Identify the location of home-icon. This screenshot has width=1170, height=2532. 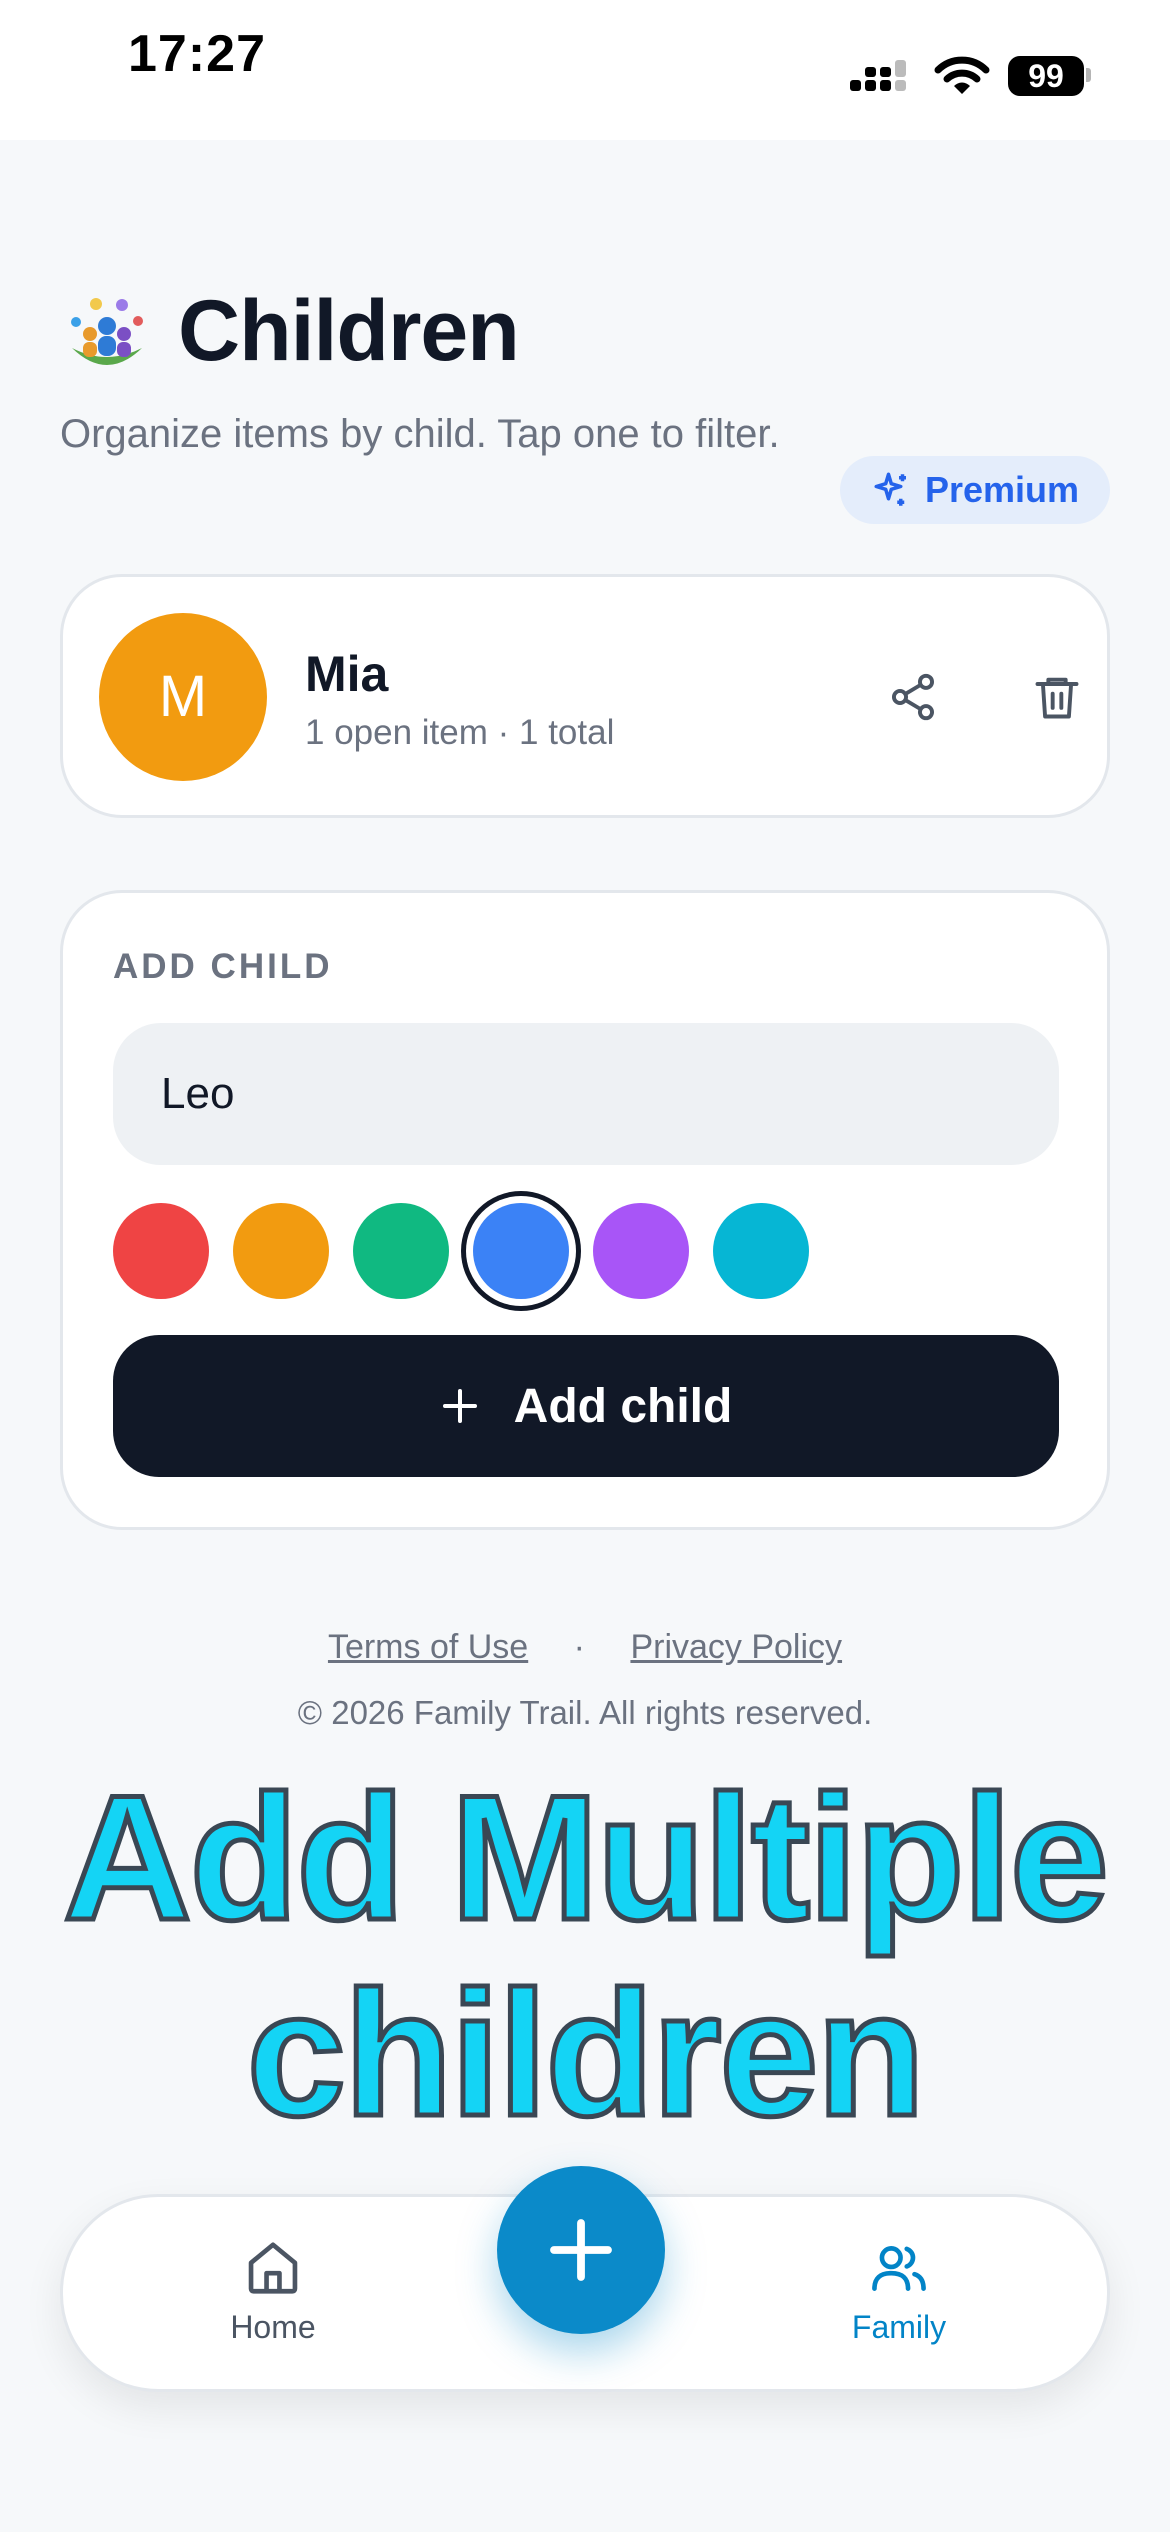
(273, 2268).